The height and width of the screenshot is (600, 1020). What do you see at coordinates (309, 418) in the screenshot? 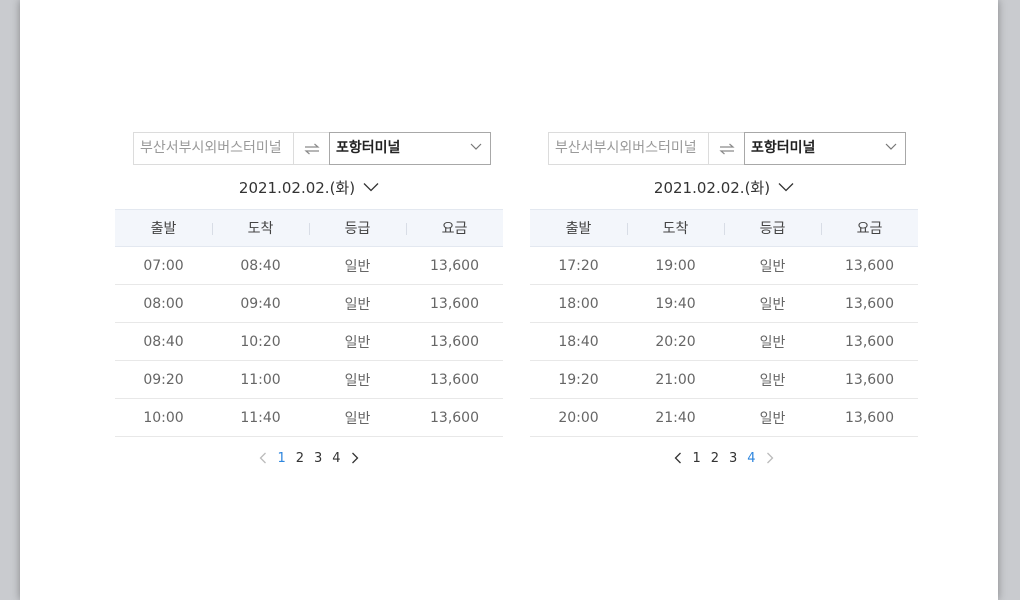
I see `table-row: 10:00 11:40 일반 13,600` at bounding box center [309, 418].